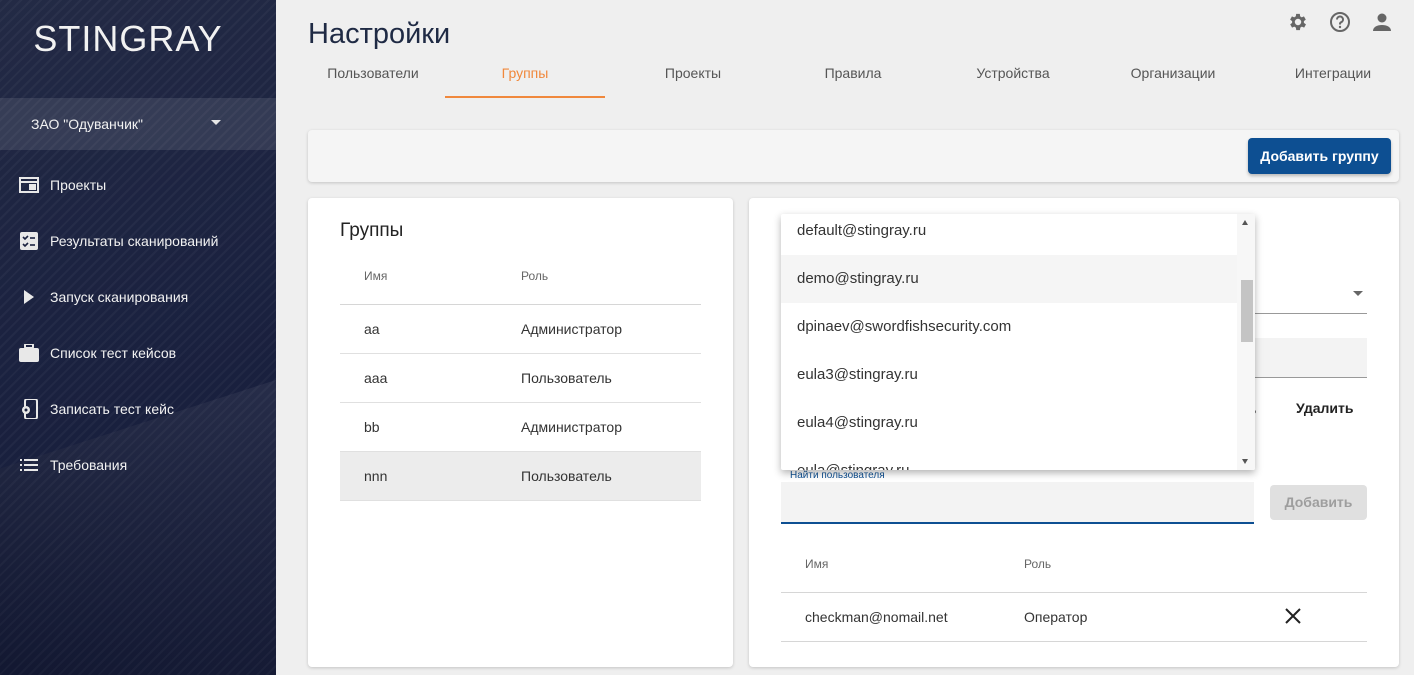 Image resolution: width=1414 pixels, height=675 pixels. What do you see at coordinates (1009, 375) in the screenshot?
I see `dropdown-option: eula3@stingray.ru` at bounding box center [1009, 375].